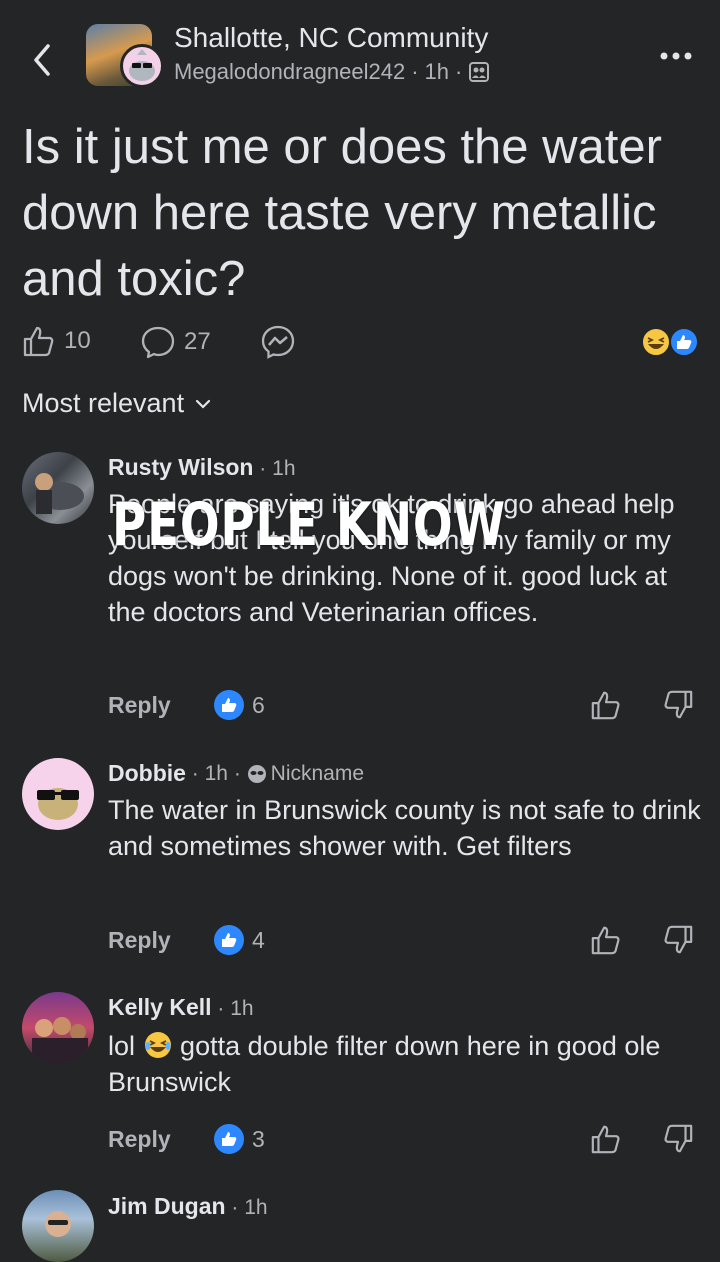  Describe the element at coordinates (258, 939) in the screenshot. I see `comment-like-count: 4` at that location.